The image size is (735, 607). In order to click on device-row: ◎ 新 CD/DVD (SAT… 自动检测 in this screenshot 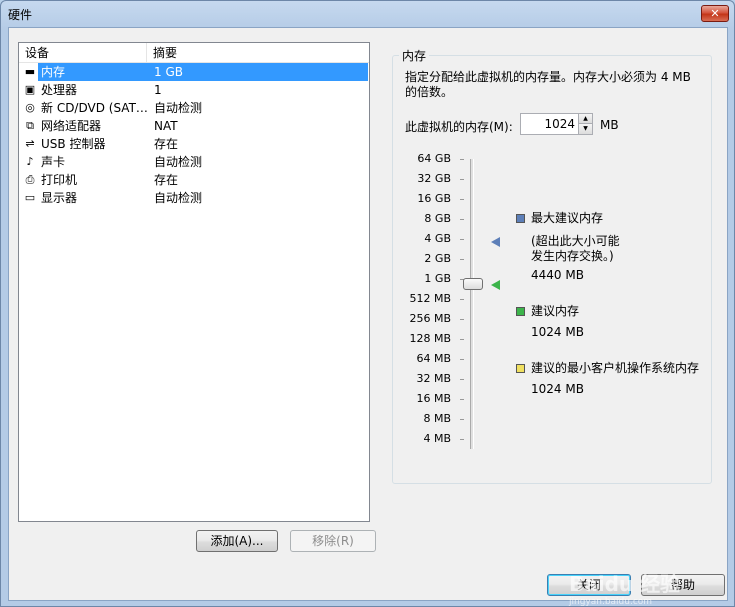, I will do `click(194, 108)`.